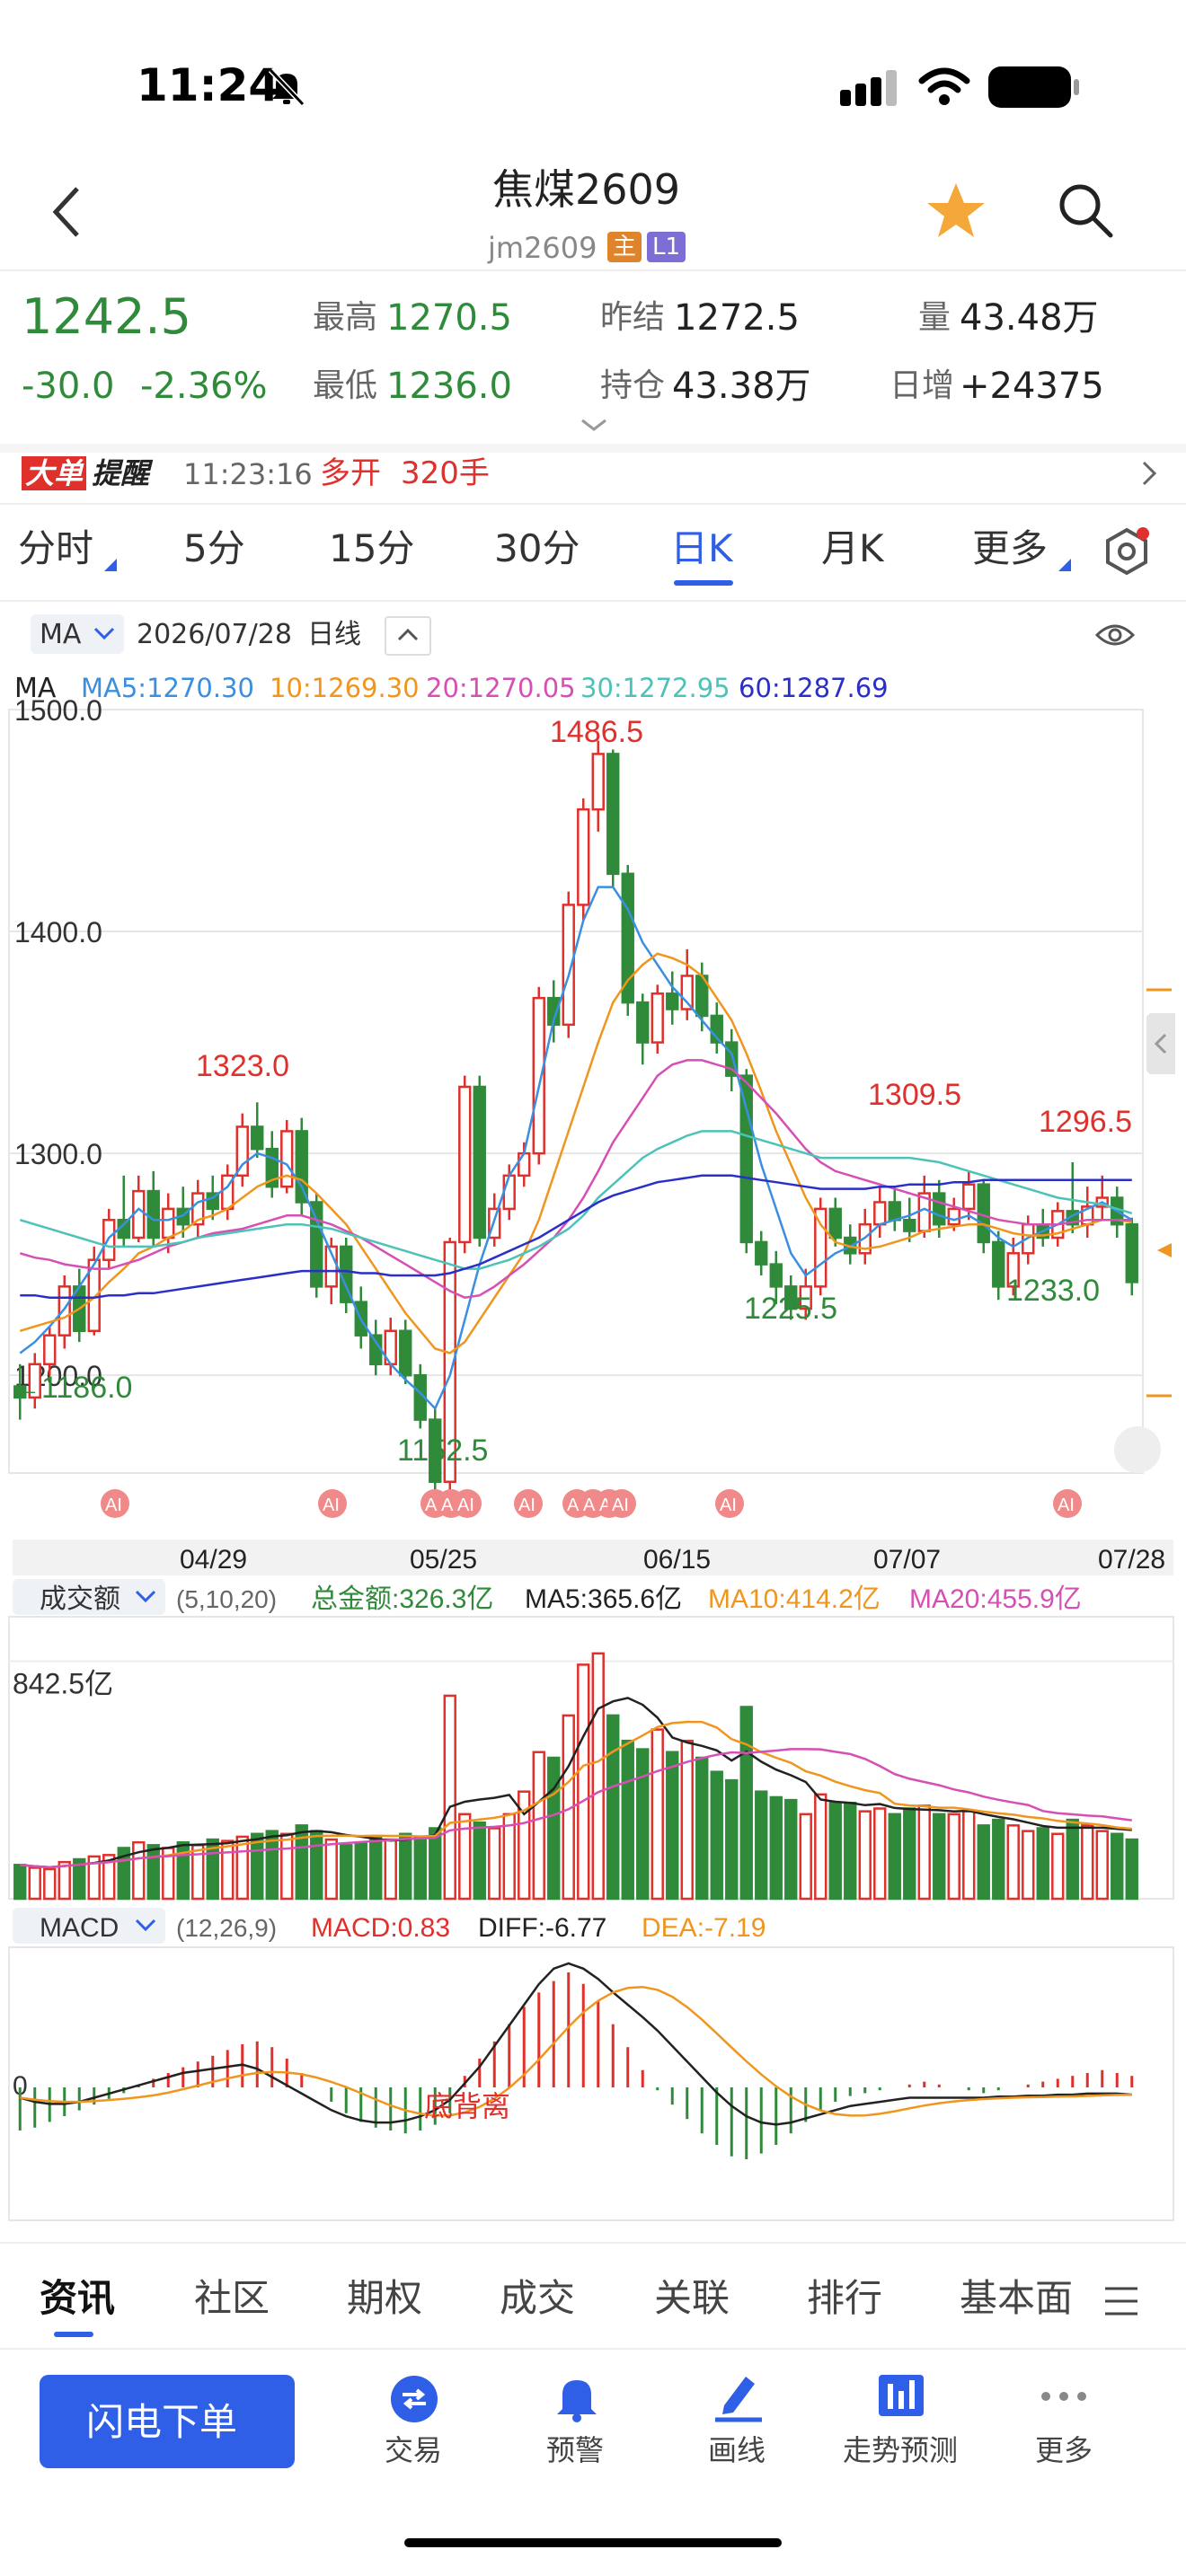 The width and height of the screenshot is (1186, 2576). I want to click on volume-ma10: MA10:414.2亿, so click(794, 1599).